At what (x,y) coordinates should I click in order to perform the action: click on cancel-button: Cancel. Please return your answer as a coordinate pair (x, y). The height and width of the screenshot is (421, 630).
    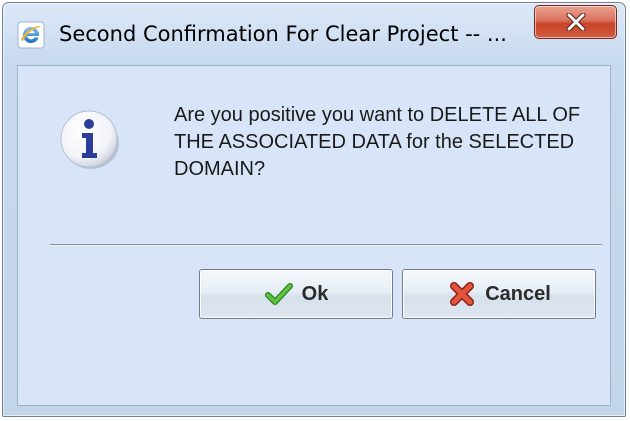
    Looking at the image, I should click on (499, 294).